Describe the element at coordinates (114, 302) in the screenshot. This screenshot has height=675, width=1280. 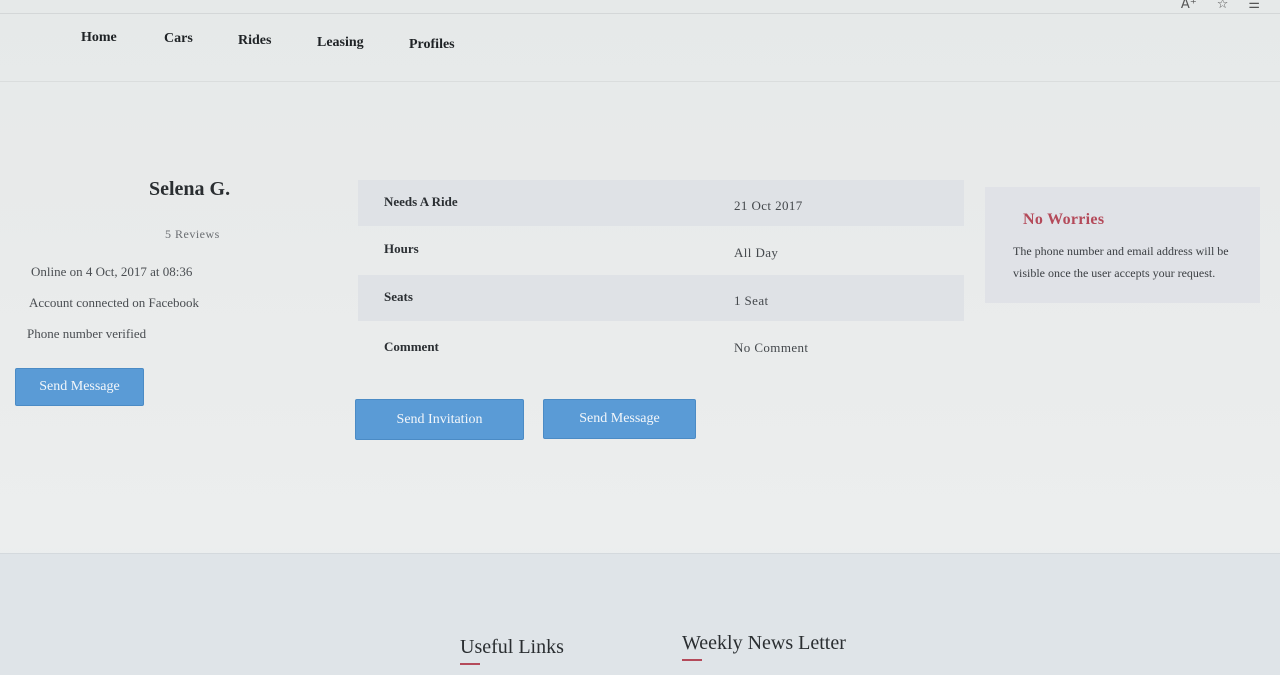
I see `facebook-verification: Account connected on Facebook` at that location.